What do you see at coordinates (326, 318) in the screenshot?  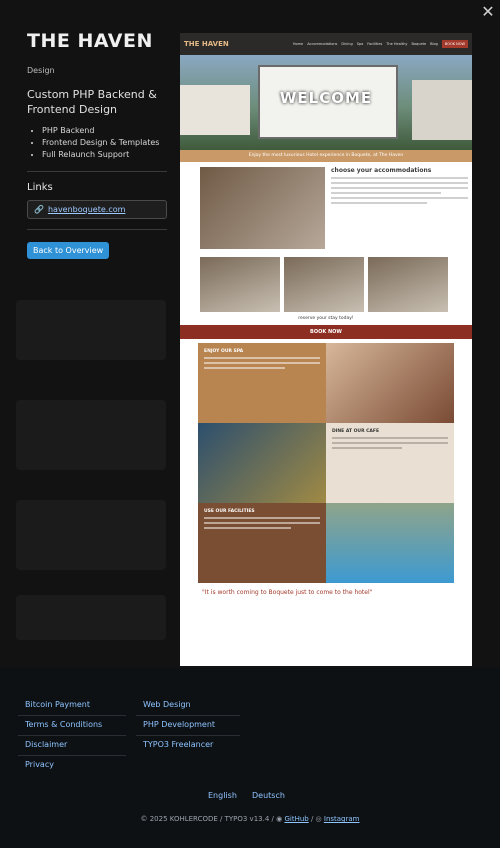 I see `reserve-text: reserve your stay today!` at bounding box center [326, 318].